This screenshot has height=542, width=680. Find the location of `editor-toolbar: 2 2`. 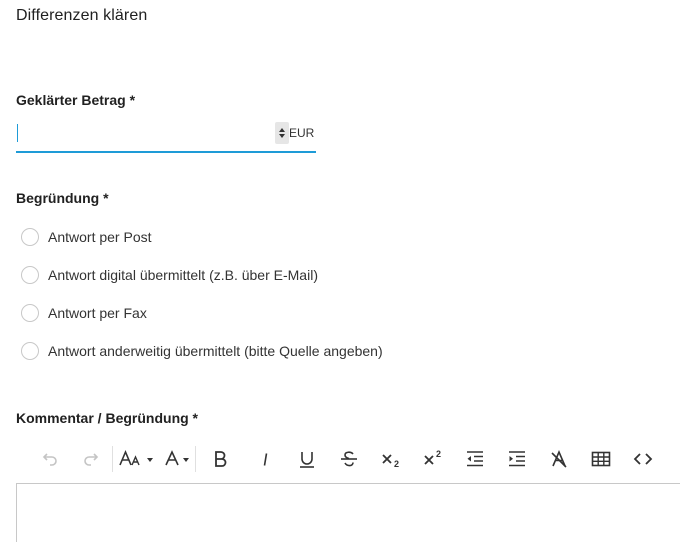

editor-toolbar: 2 2 is located at coordinates (347, 459).